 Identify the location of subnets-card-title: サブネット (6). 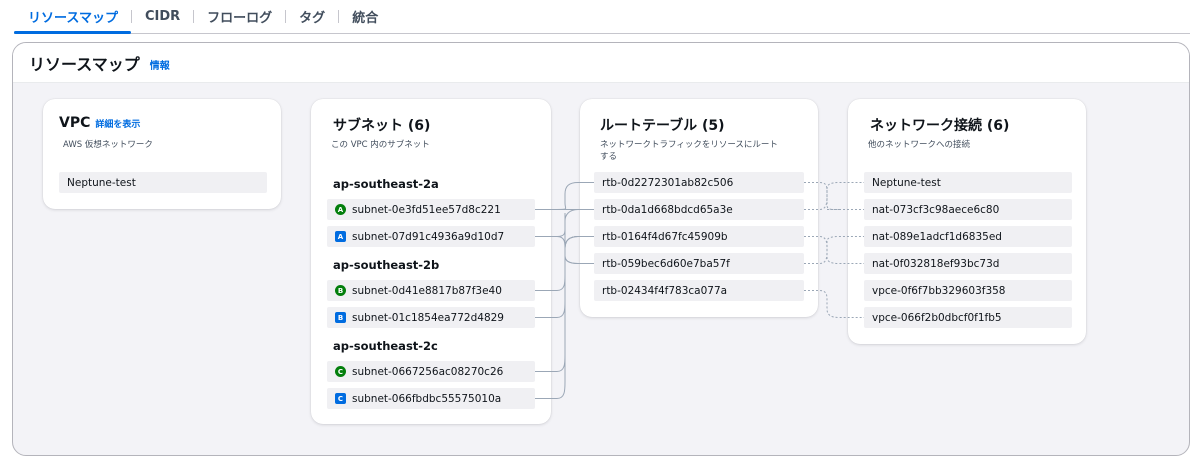
(382, 126).